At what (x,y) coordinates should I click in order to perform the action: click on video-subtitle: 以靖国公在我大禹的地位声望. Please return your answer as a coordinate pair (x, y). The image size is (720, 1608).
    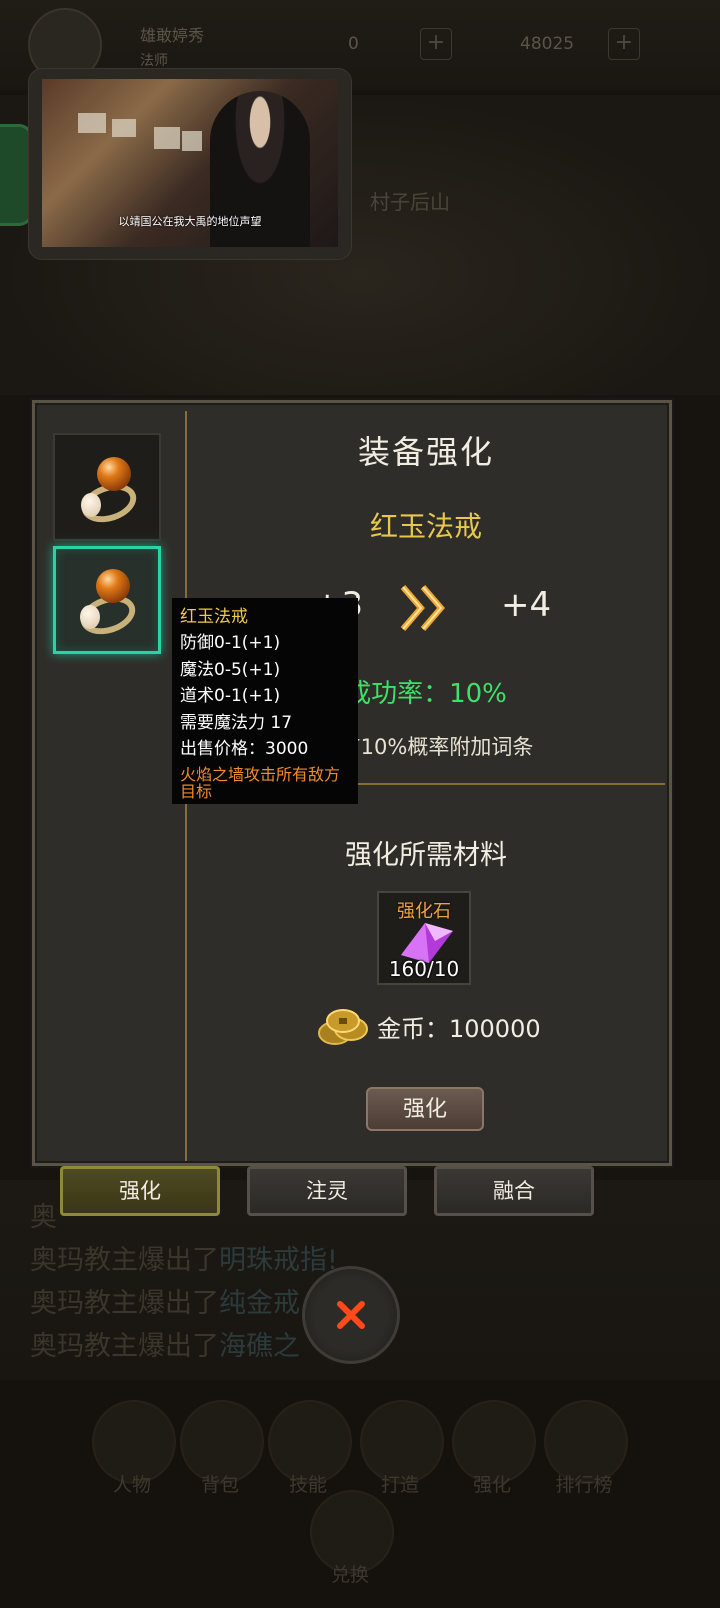
    Looking at the image, I should click on (190, 221).